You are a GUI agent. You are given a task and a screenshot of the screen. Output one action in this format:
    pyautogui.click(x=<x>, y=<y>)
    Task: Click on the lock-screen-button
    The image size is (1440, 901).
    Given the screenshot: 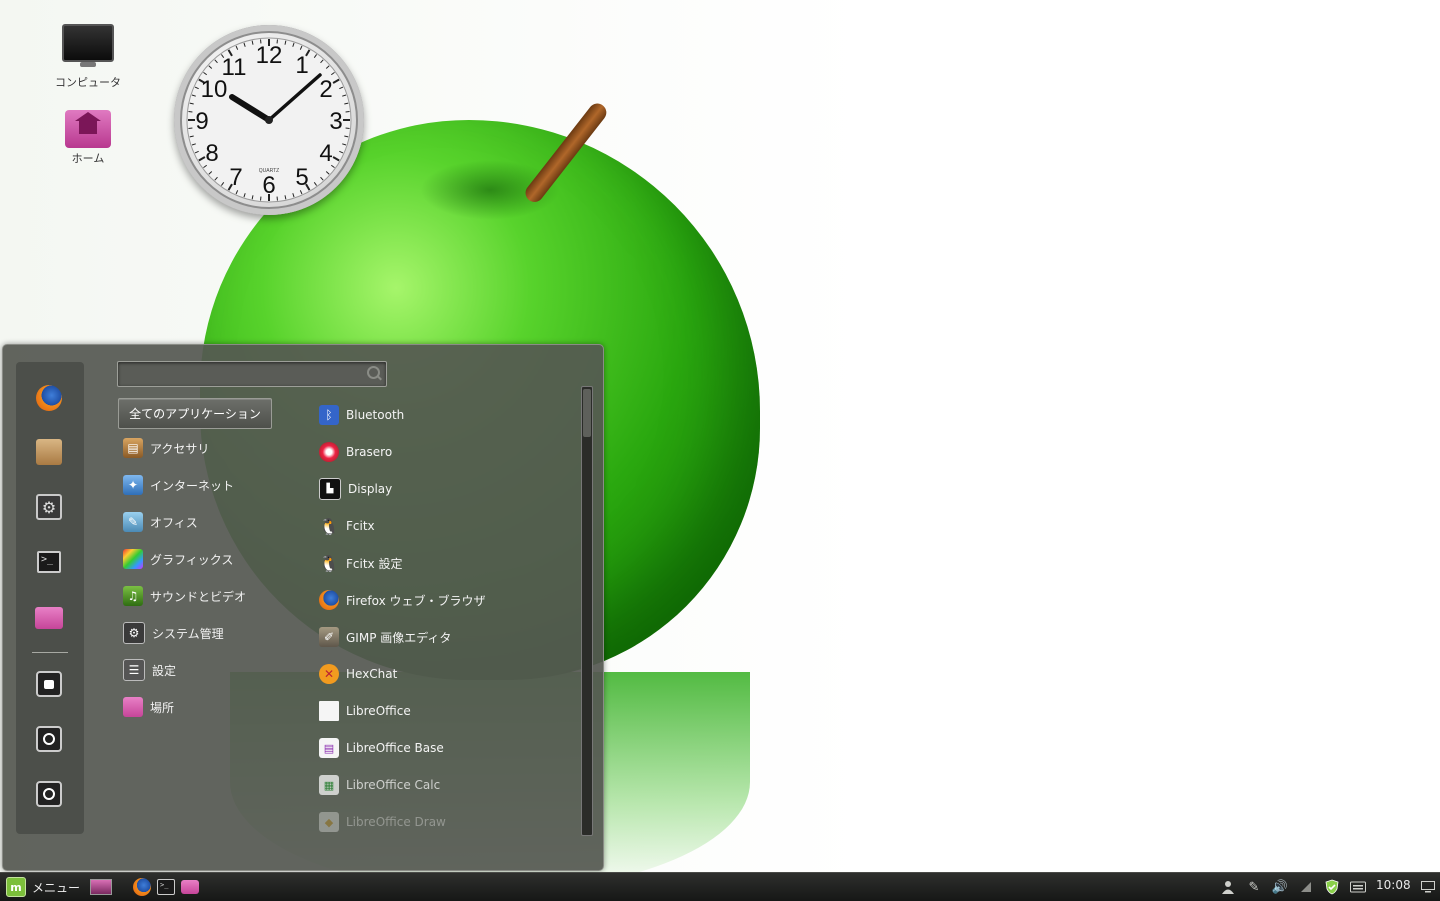 What is the action you would take?
    pyautogui.click(x=49, y=684)
    